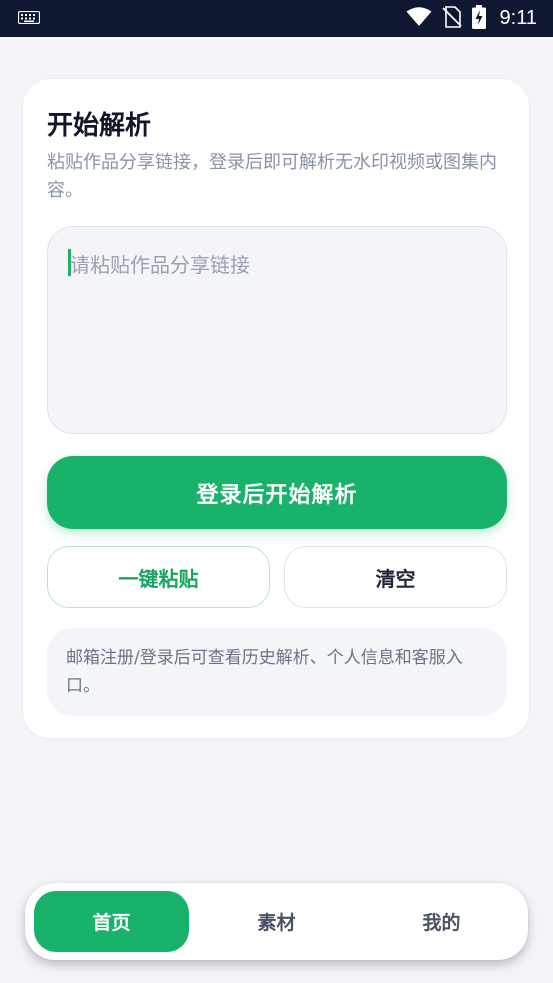 Image resolution: width=553 pixels, height=983 pixels. Describe the element at coordinates (272, 176) in the screenshot. I see `card-subtitle: 粘贴作品分享链接，登录后即可解析无水印视频或图集内容。` at that location.